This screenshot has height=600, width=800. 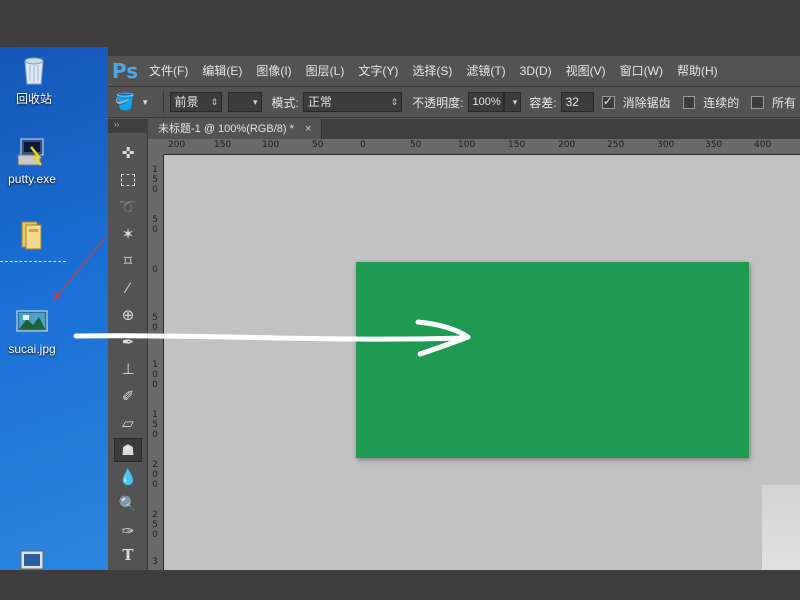 What do you see at coordinates (128, 555) in the screenshot?
I see `type-tool: T` at bounding box center [128, 555].